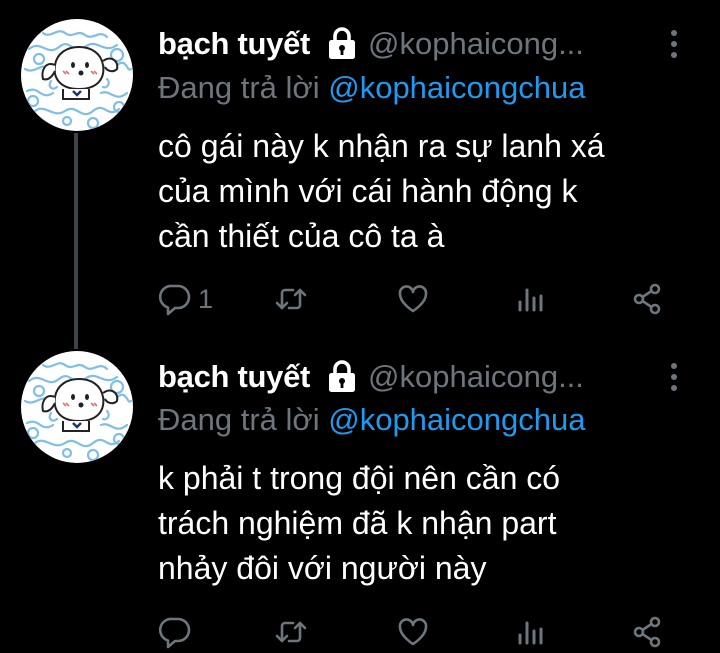 This screenshot has height=653, width=720. I want to click on tweet-actions: 1, so click(418, 299).